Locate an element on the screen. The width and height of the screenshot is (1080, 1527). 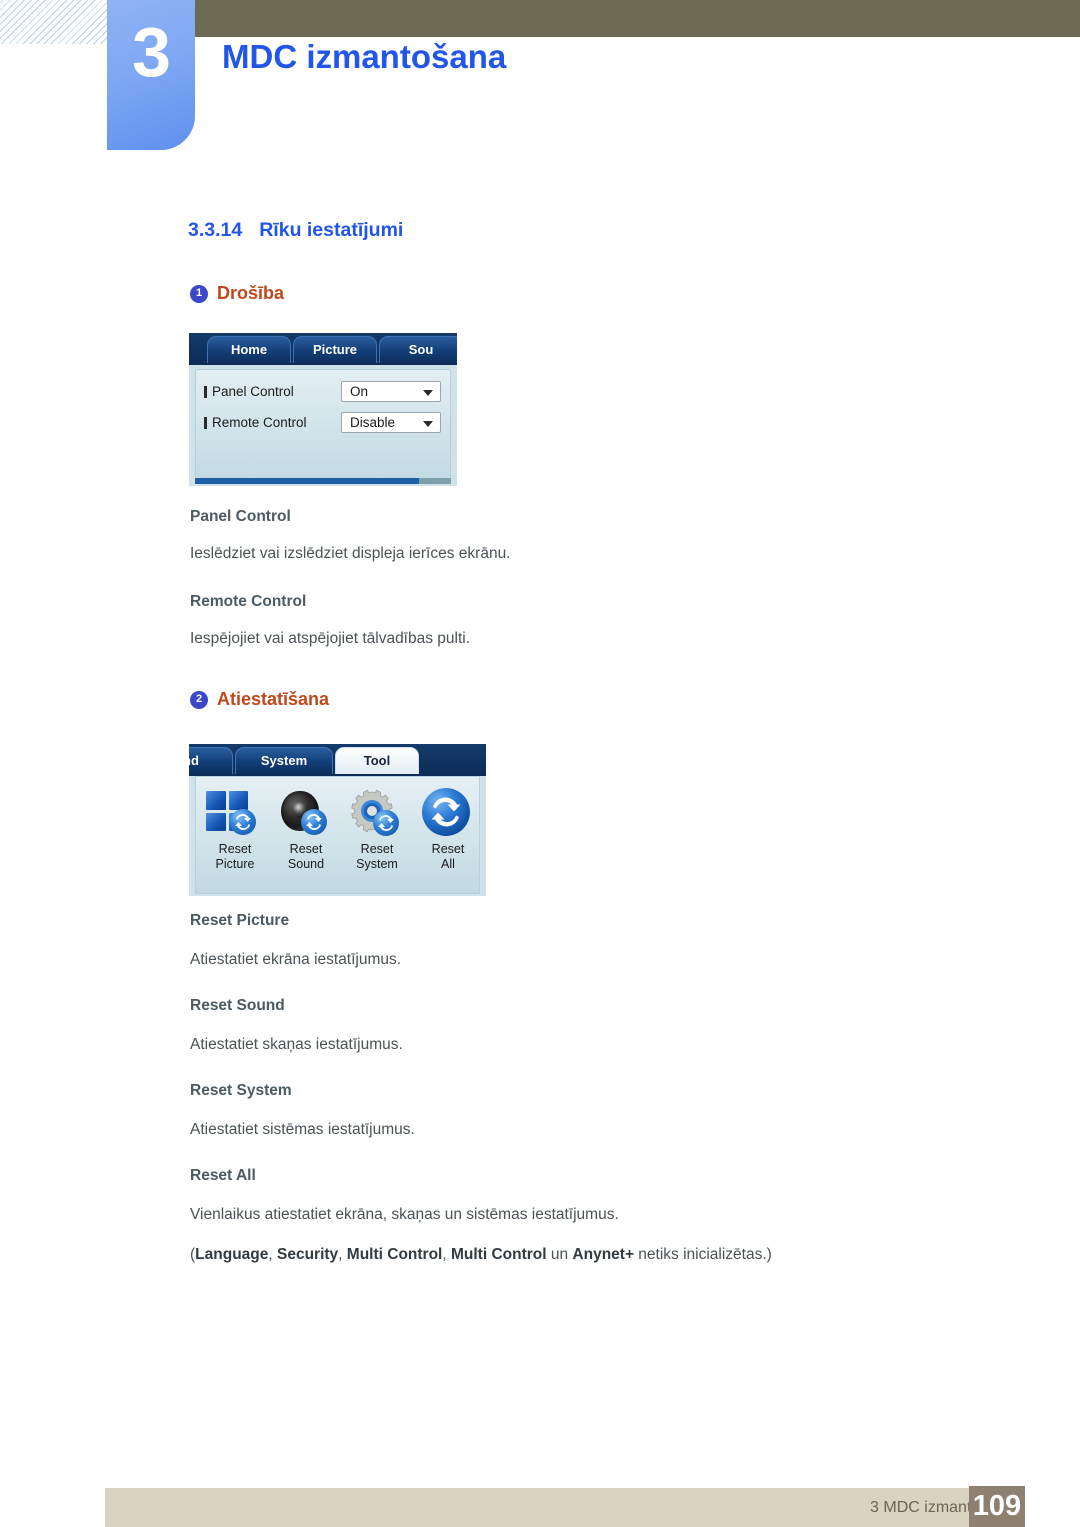
item-label-1: Drošība is located at coordinates (251, 293).